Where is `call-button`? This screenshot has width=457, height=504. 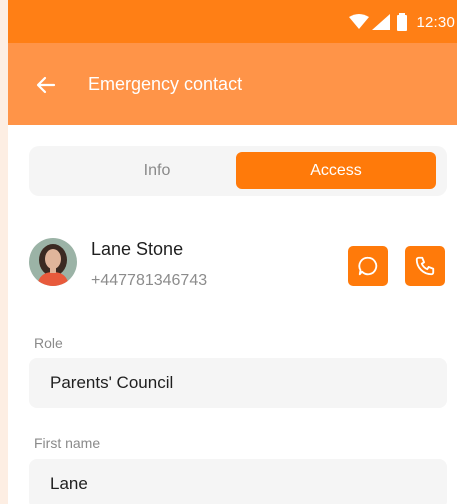 call-button is located at coordinates (425, 266).